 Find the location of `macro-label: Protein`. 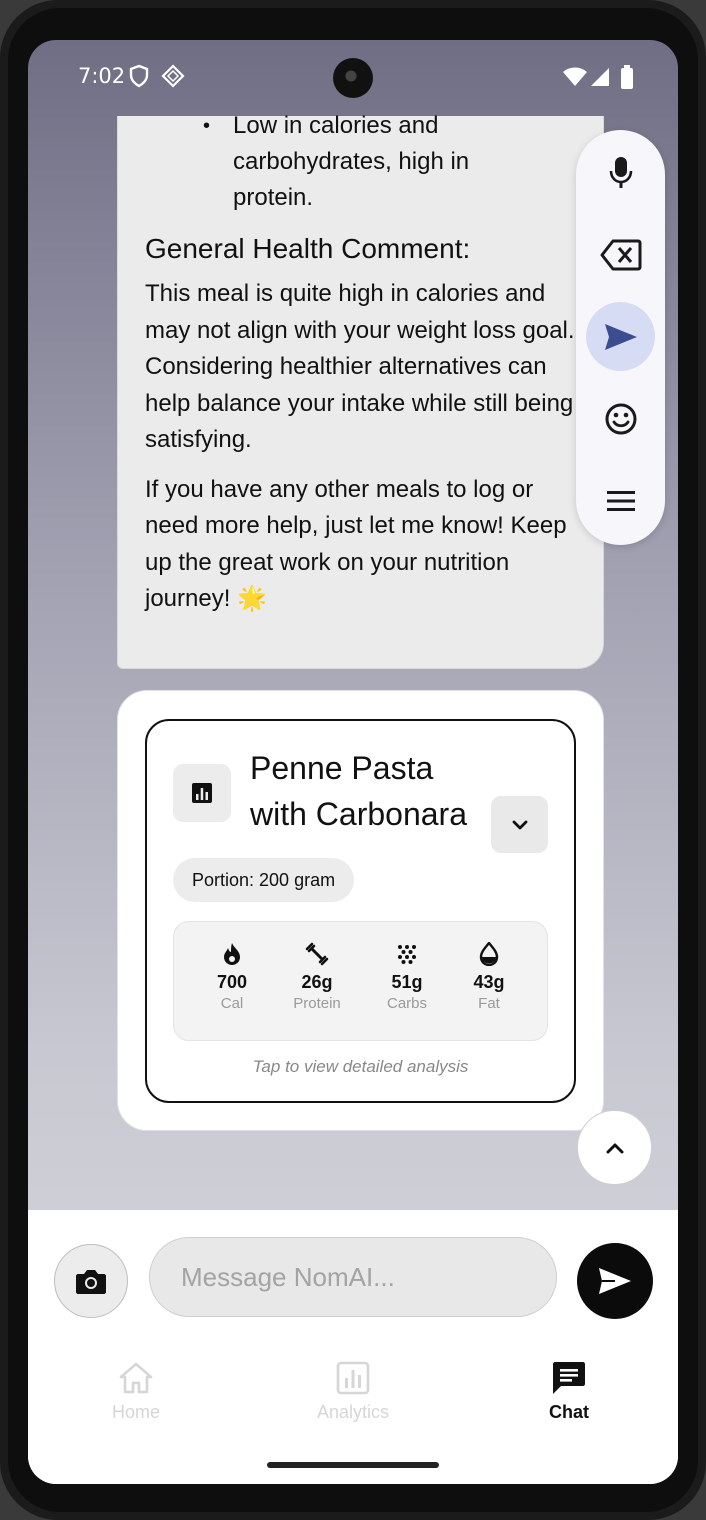

macro-label: Protein is located at coordinates (317, 1003).